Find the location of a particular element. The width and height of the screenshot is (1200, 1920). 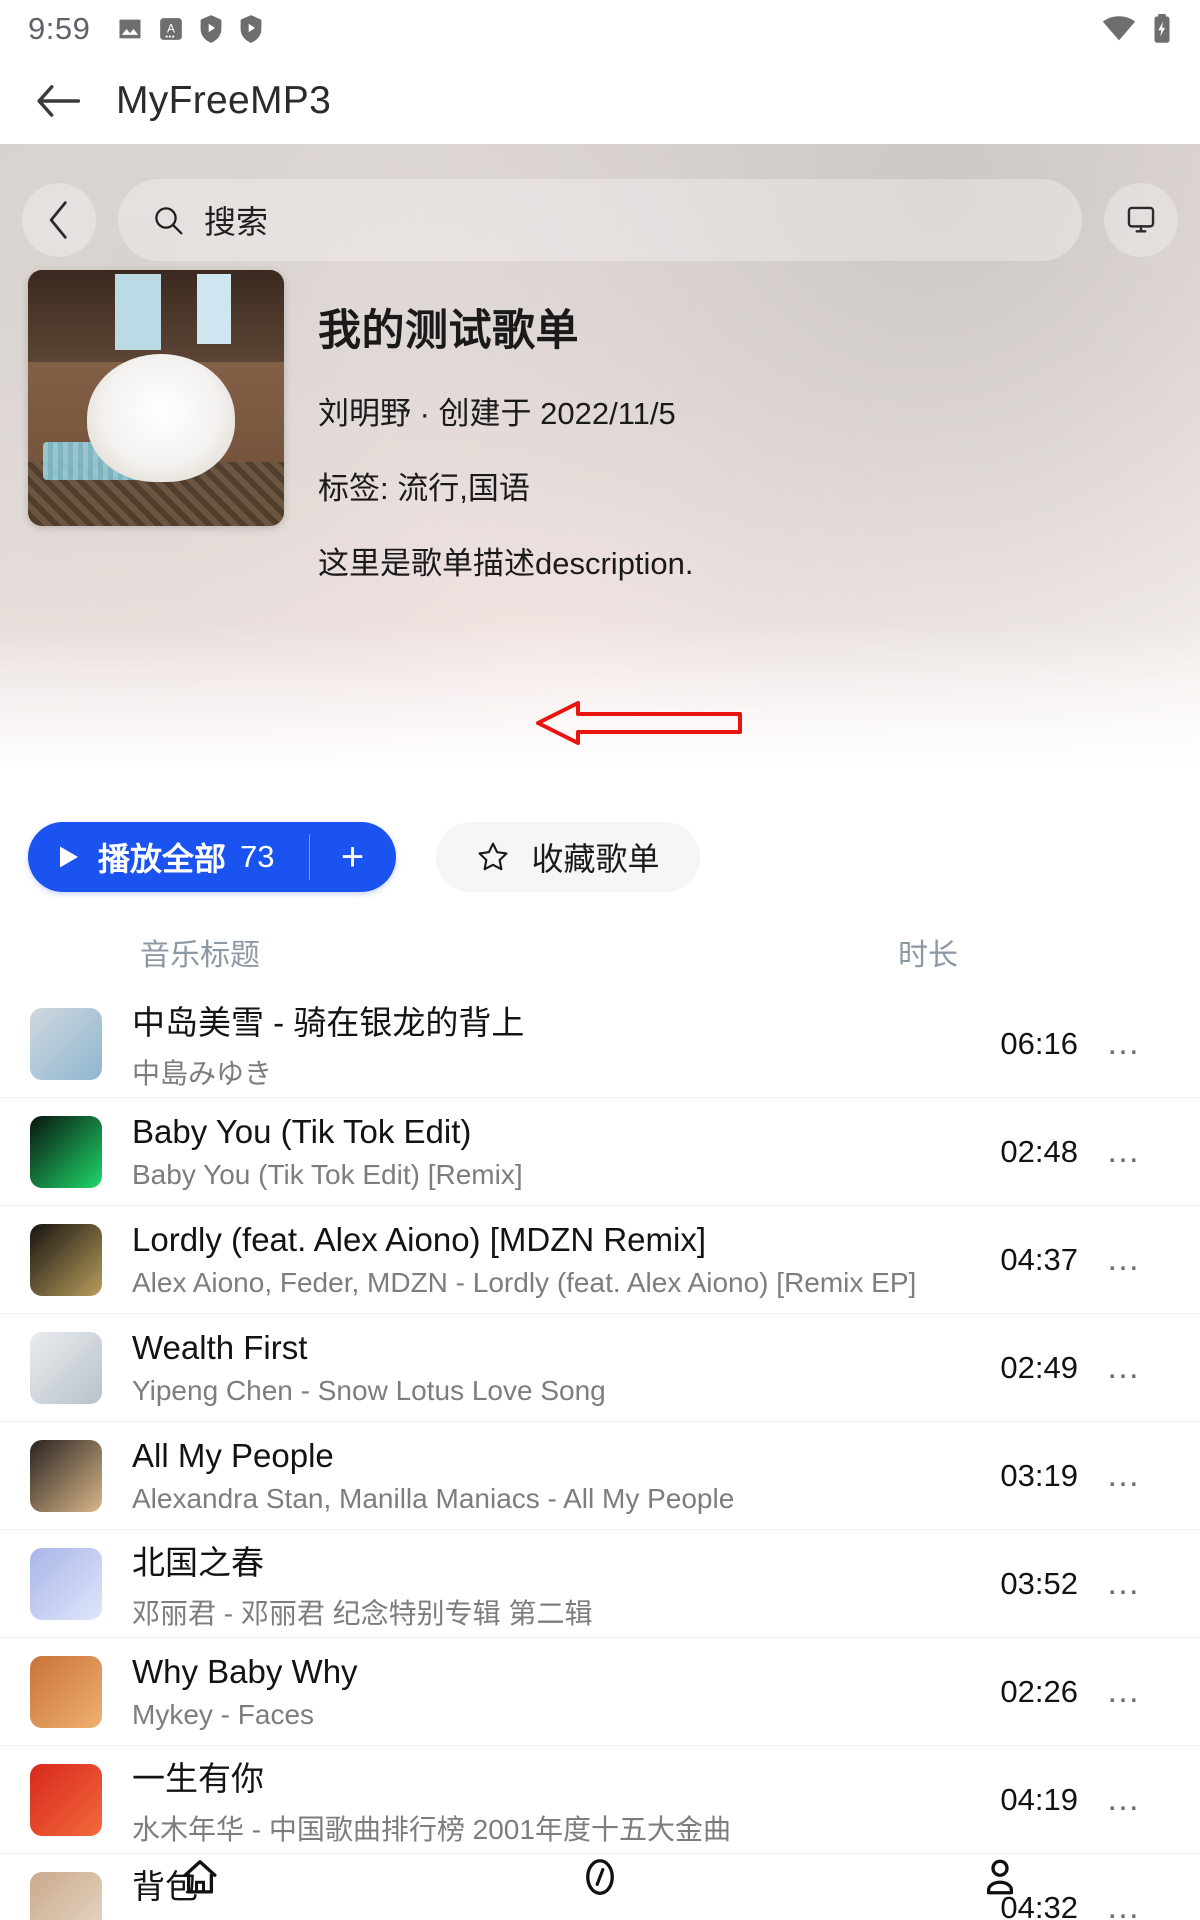

track-artist: Yipeng Chen - Snow Lotus Love Song is located at coordinates (369, 1390).